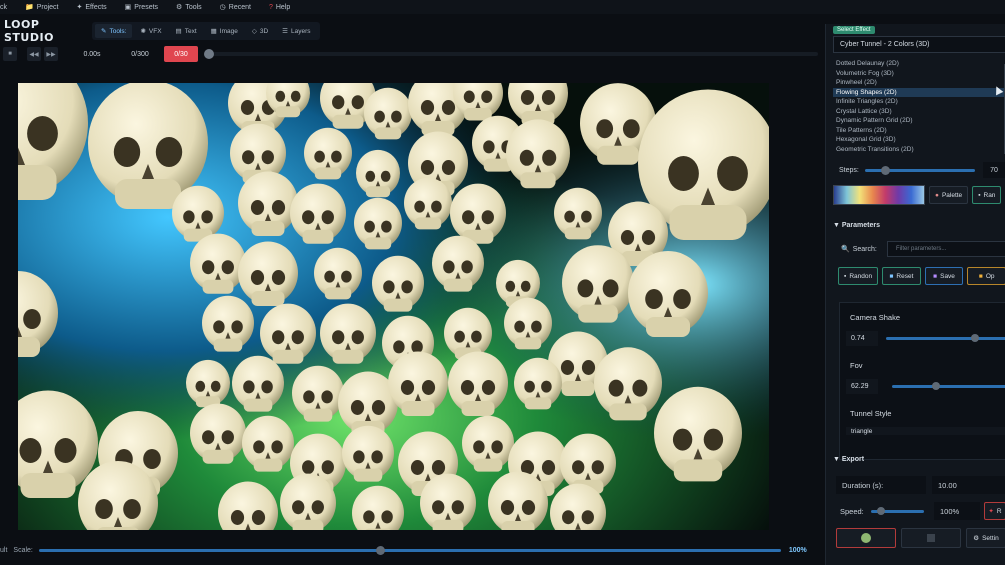 The width and height of the screenshot is (1005, 565). What do you see at coordinates (919, 131) in the screenshot?
I see `effect-list-item: Tile Patterns (2D)` at bounding box center [919, 131].